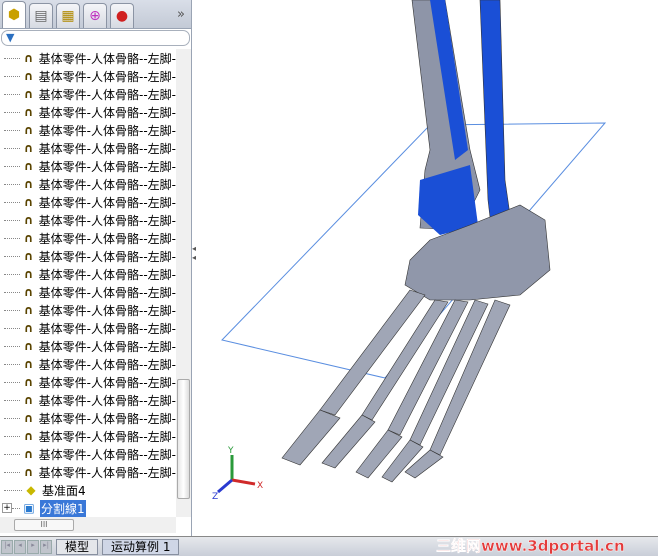 This screenshot has height=556, width=658. I want to click on property-icon: ▤, so click(41, 16).